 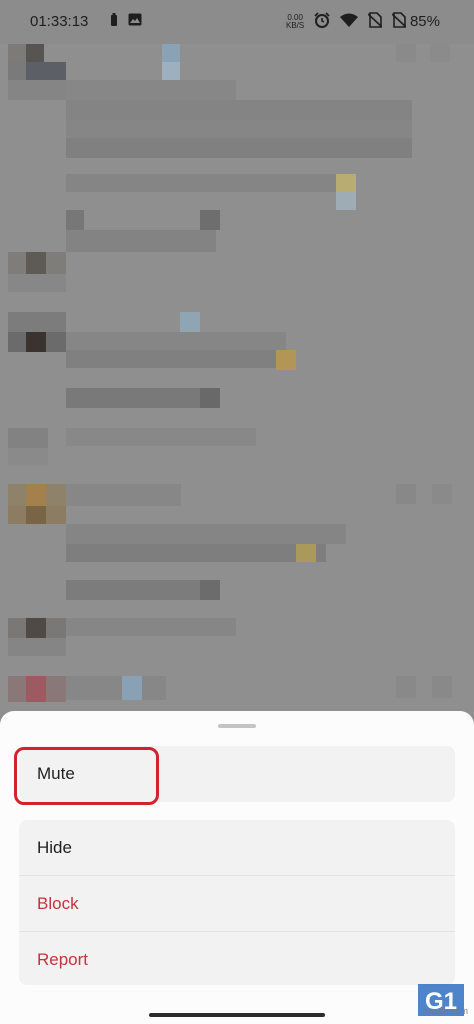 I want to click on status-bar: 01:33:13 0.00 KB/S 85%, so click(x=237, y=22).